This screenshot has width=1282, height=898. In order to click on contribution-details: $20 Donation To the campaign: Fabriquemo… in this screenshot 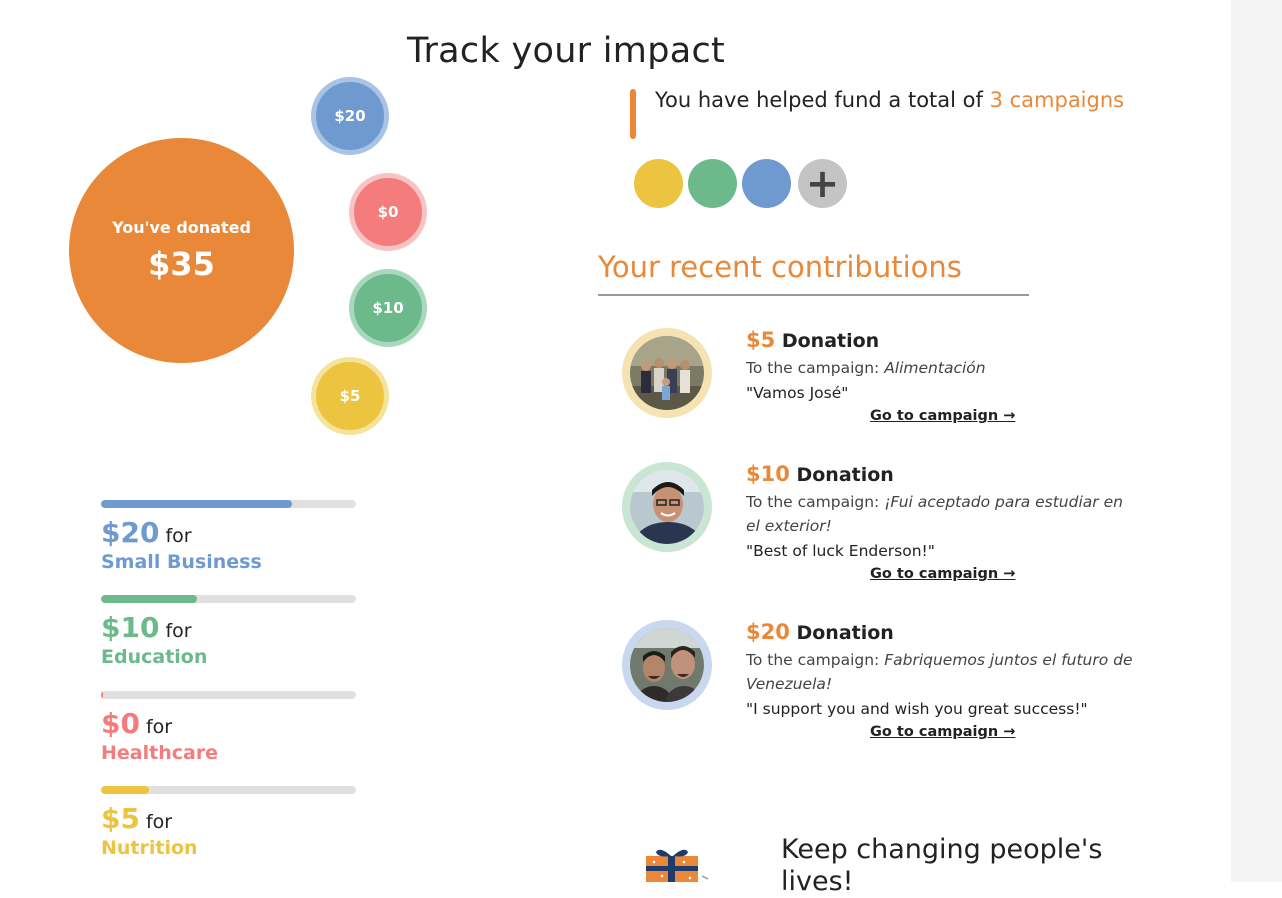, I will do `click(941, 680)`.